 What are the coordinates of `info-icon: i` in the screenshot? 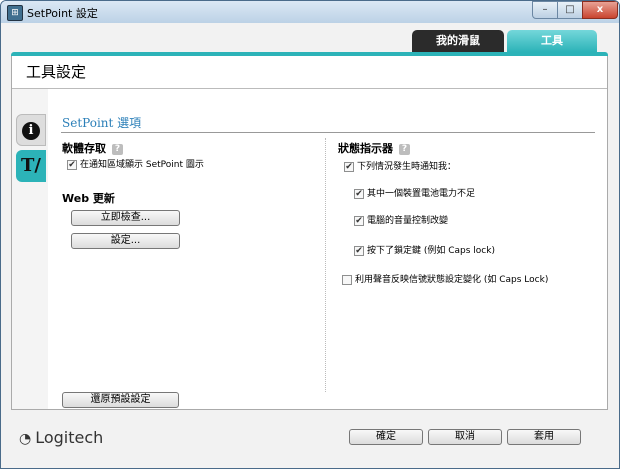 It's located at (31, 131).